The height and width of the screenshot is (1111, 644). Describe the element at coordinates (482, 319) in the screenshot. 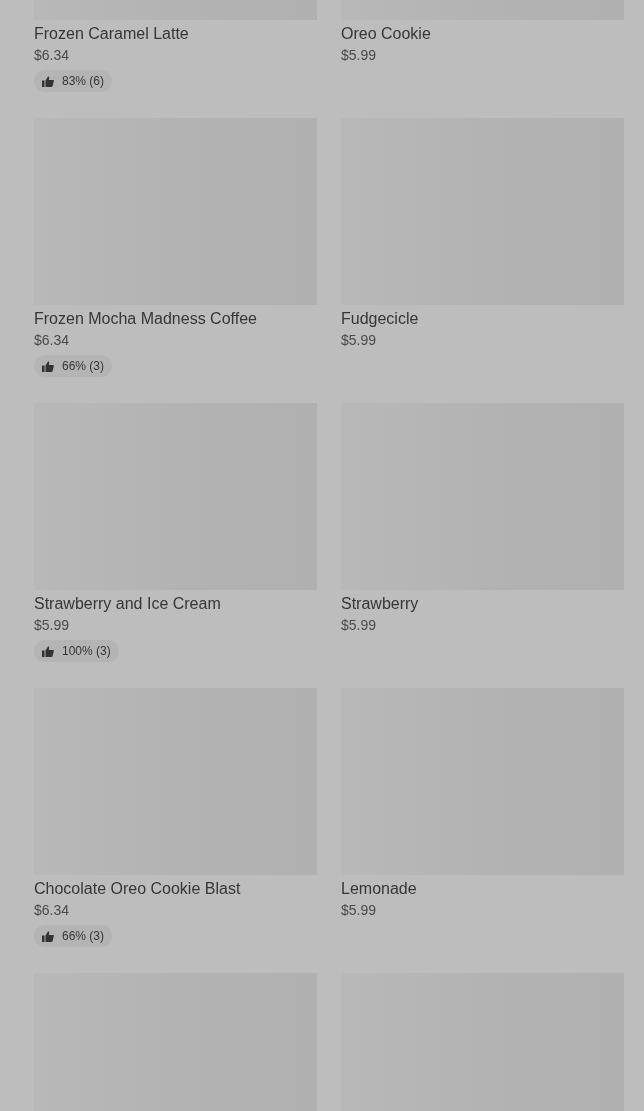

I see `product-name: Fudgecicle` at that location.